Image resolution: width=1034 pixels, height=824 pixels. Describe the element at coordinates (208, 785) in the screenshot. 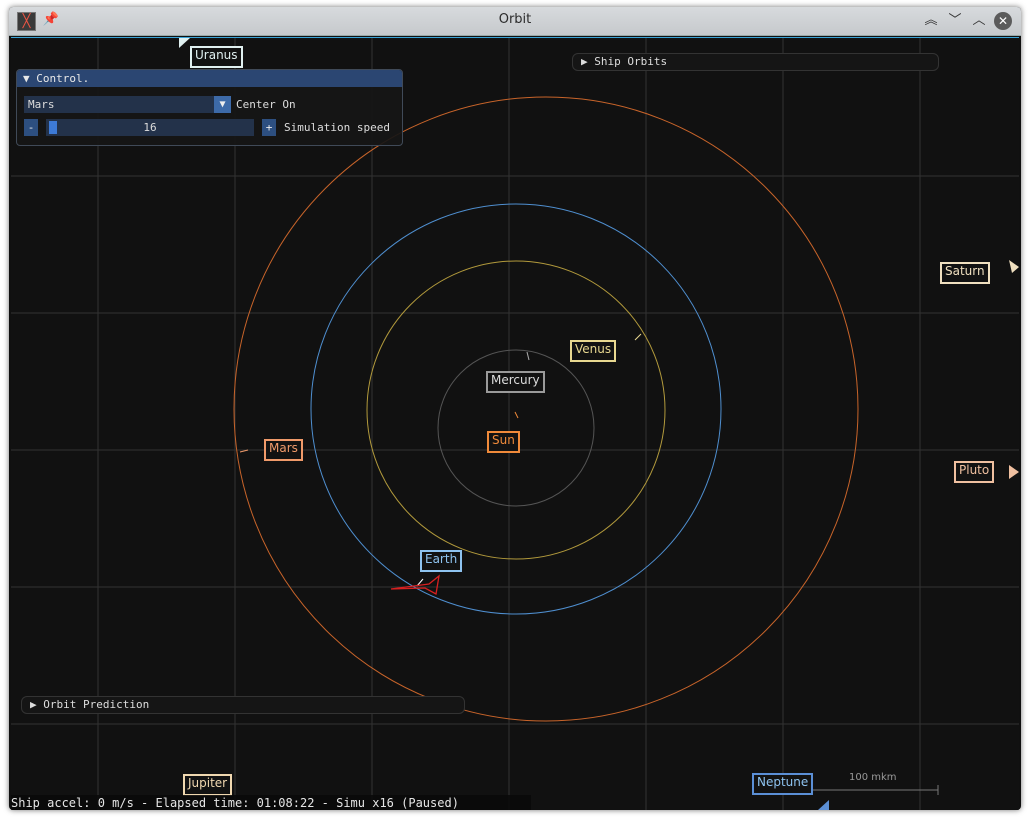

I see `jupiter-label: Jupiter` at that location.